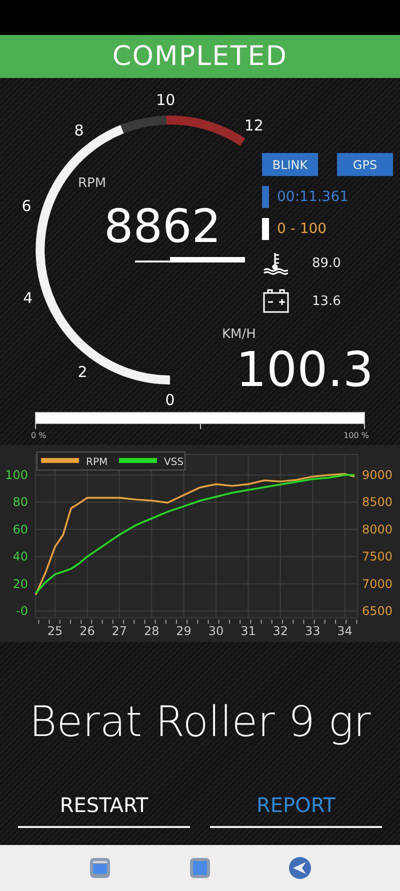  I want to click on x-tick-label: 33, so click(312, 631).